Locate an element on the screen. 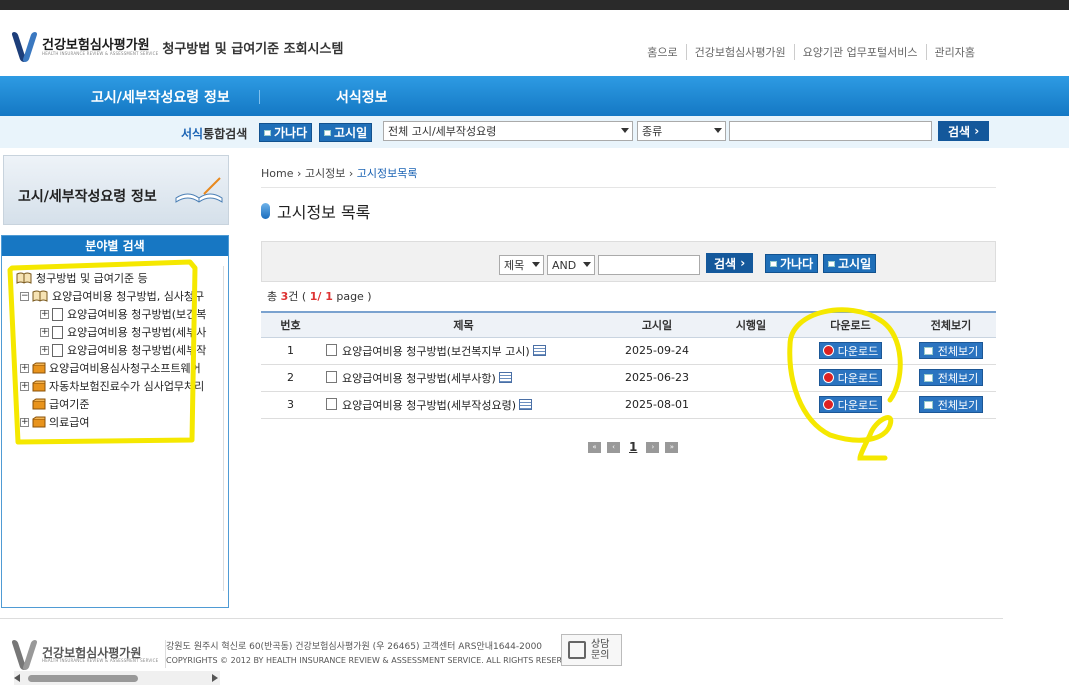 The height and width of the screenshot is (685, 1069). tree-item-auto-insurance: + 자동차보험진료수가 심사업무처리 is located at coordinates (112, 386).